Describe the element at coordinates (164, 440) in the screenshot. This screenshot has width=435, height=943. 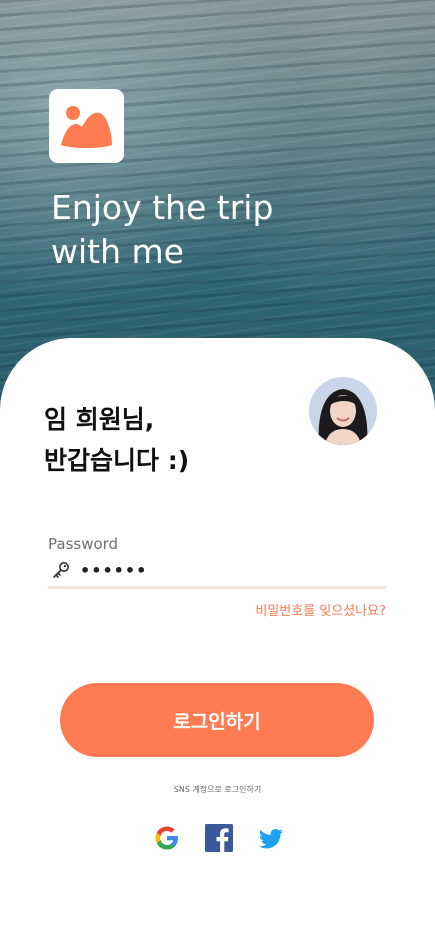
I see `greeting-text: 임 희원님, 반갑습니다 :)` at that location.